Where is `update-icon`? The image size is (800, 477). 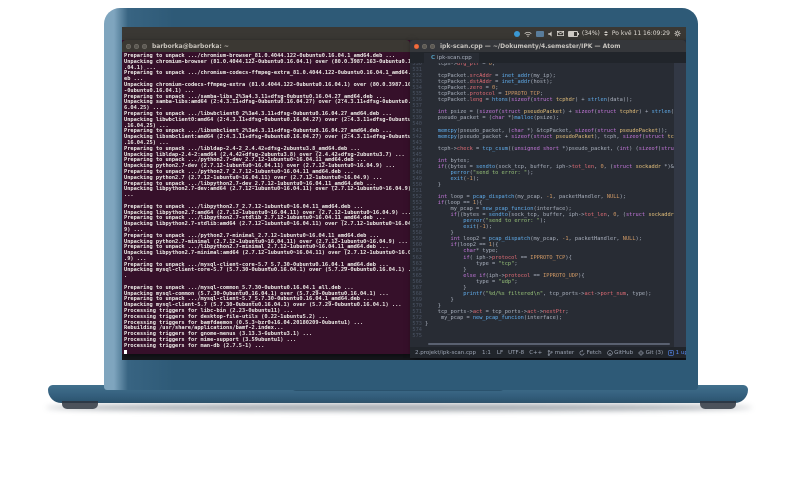 update-icon is located at coordinates (671, 352).